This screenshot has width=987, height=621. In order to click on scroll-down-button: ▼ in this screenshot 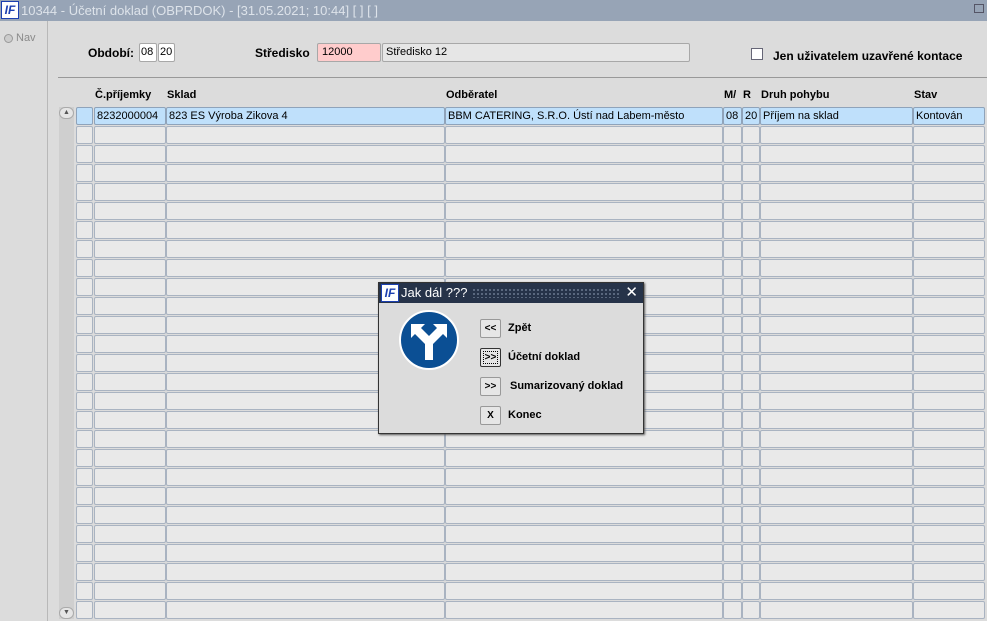, I will do `click(66, 613)`.